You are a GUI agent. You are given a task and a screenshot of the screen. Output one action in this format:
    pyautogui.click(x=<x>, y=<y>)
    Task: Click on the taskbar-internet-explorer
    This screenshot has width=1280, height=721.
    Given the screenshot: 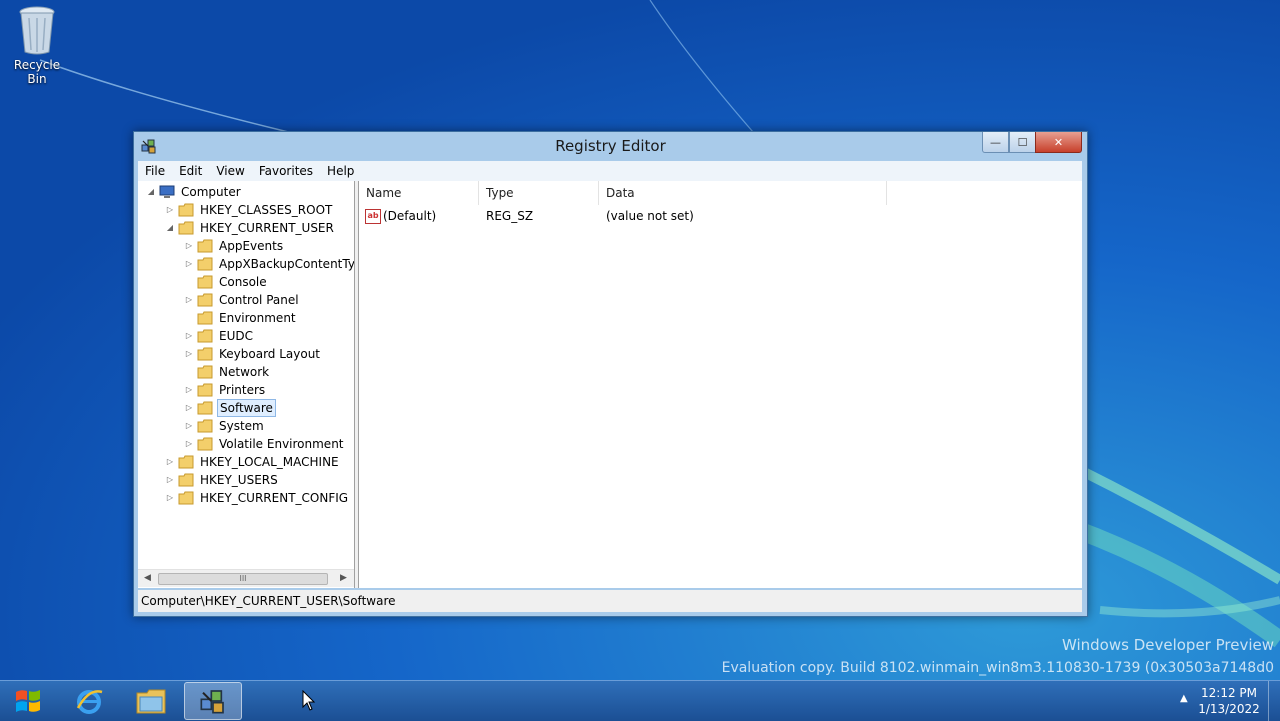 What is the action you would take?
    pyautogui.click(x=89, y=701)
    